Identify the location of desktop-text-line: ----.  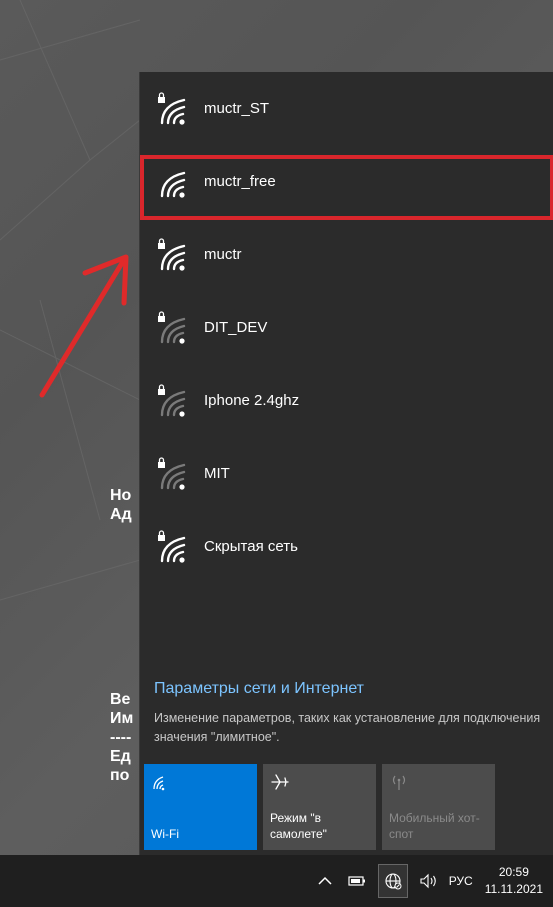
(121, 737).